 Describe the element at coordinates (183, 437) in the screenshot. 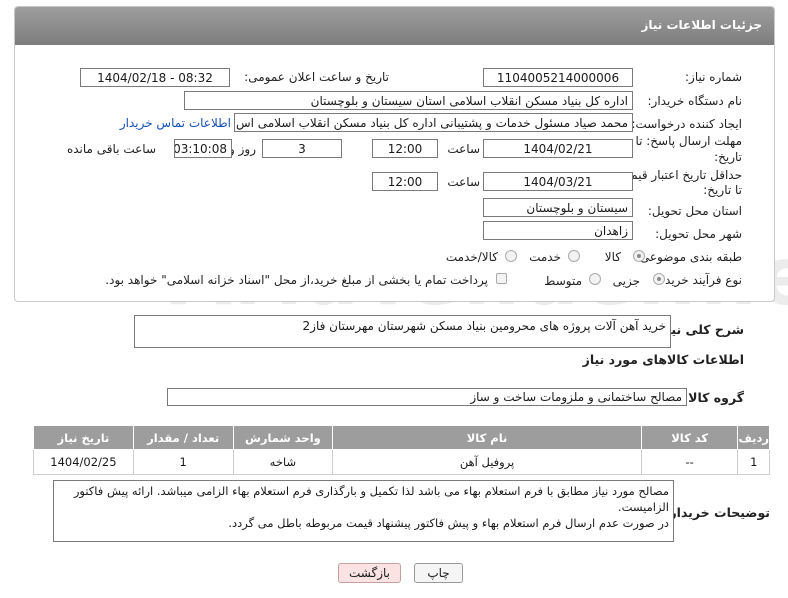

I see `col-qty: تعداد / مقدار` at that location.